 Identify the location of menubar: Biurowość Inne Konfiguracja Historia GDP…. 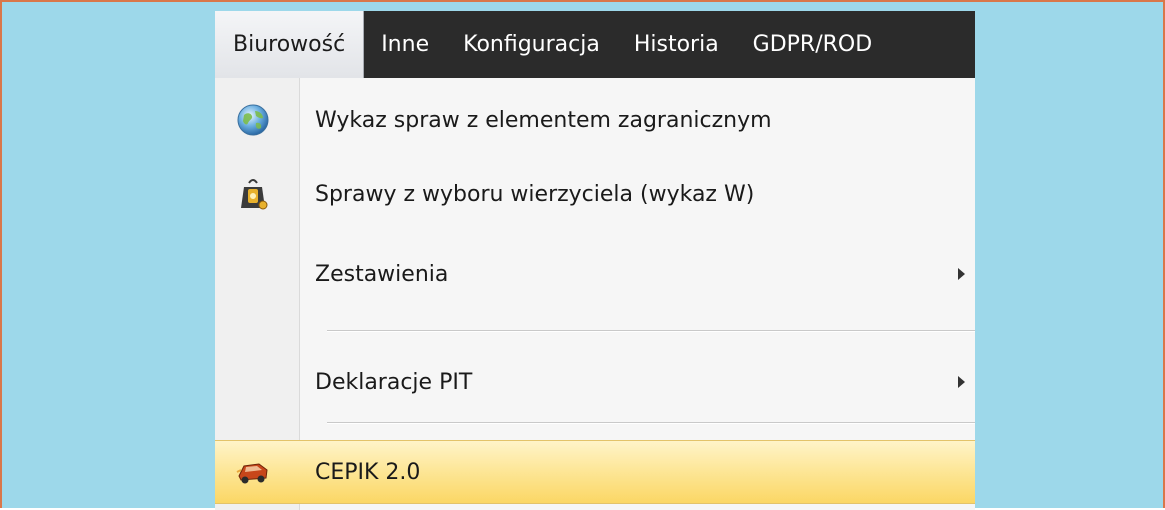
(595, 44).